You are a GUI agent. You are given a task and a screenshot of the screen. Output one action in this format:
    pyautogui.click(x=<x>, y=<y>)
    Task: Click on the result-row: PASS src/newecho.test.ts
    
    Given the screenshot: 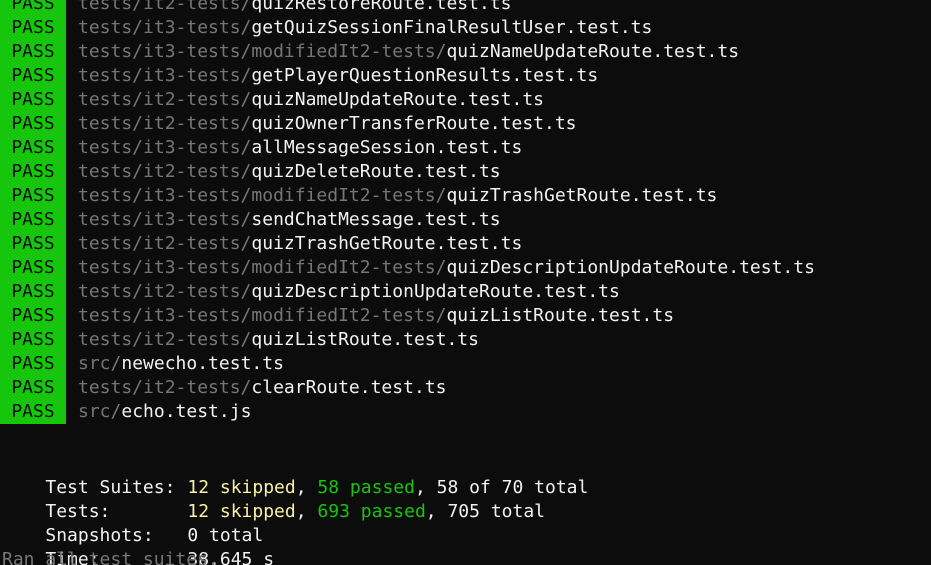 What is the action you would take?
    pyautogui.click(x=142, y=364)
    